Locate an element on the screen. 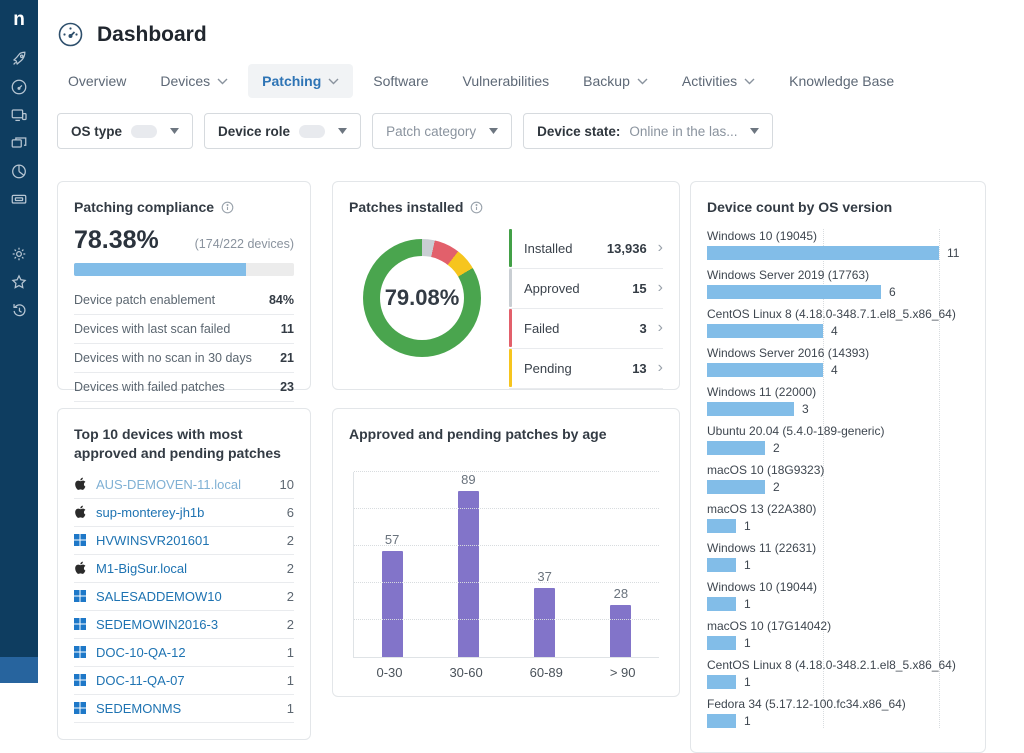 This screenshot has height=753, width=1024. tab-label: Backup is located at coordinates (606, 81).